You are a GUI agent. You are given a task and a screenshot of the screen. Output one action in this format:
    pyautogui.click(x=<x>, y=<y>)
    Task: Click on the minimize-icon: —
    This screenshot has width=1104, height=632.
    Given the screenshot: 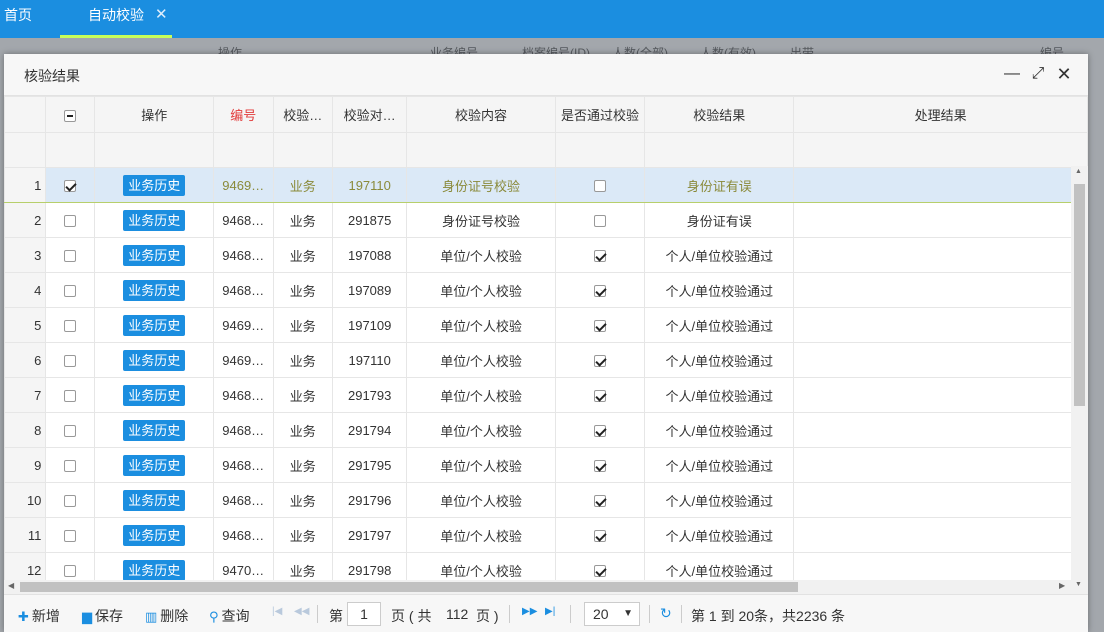 What is the action you would take?
    pyautogui.click(x=1012, y=74)
    